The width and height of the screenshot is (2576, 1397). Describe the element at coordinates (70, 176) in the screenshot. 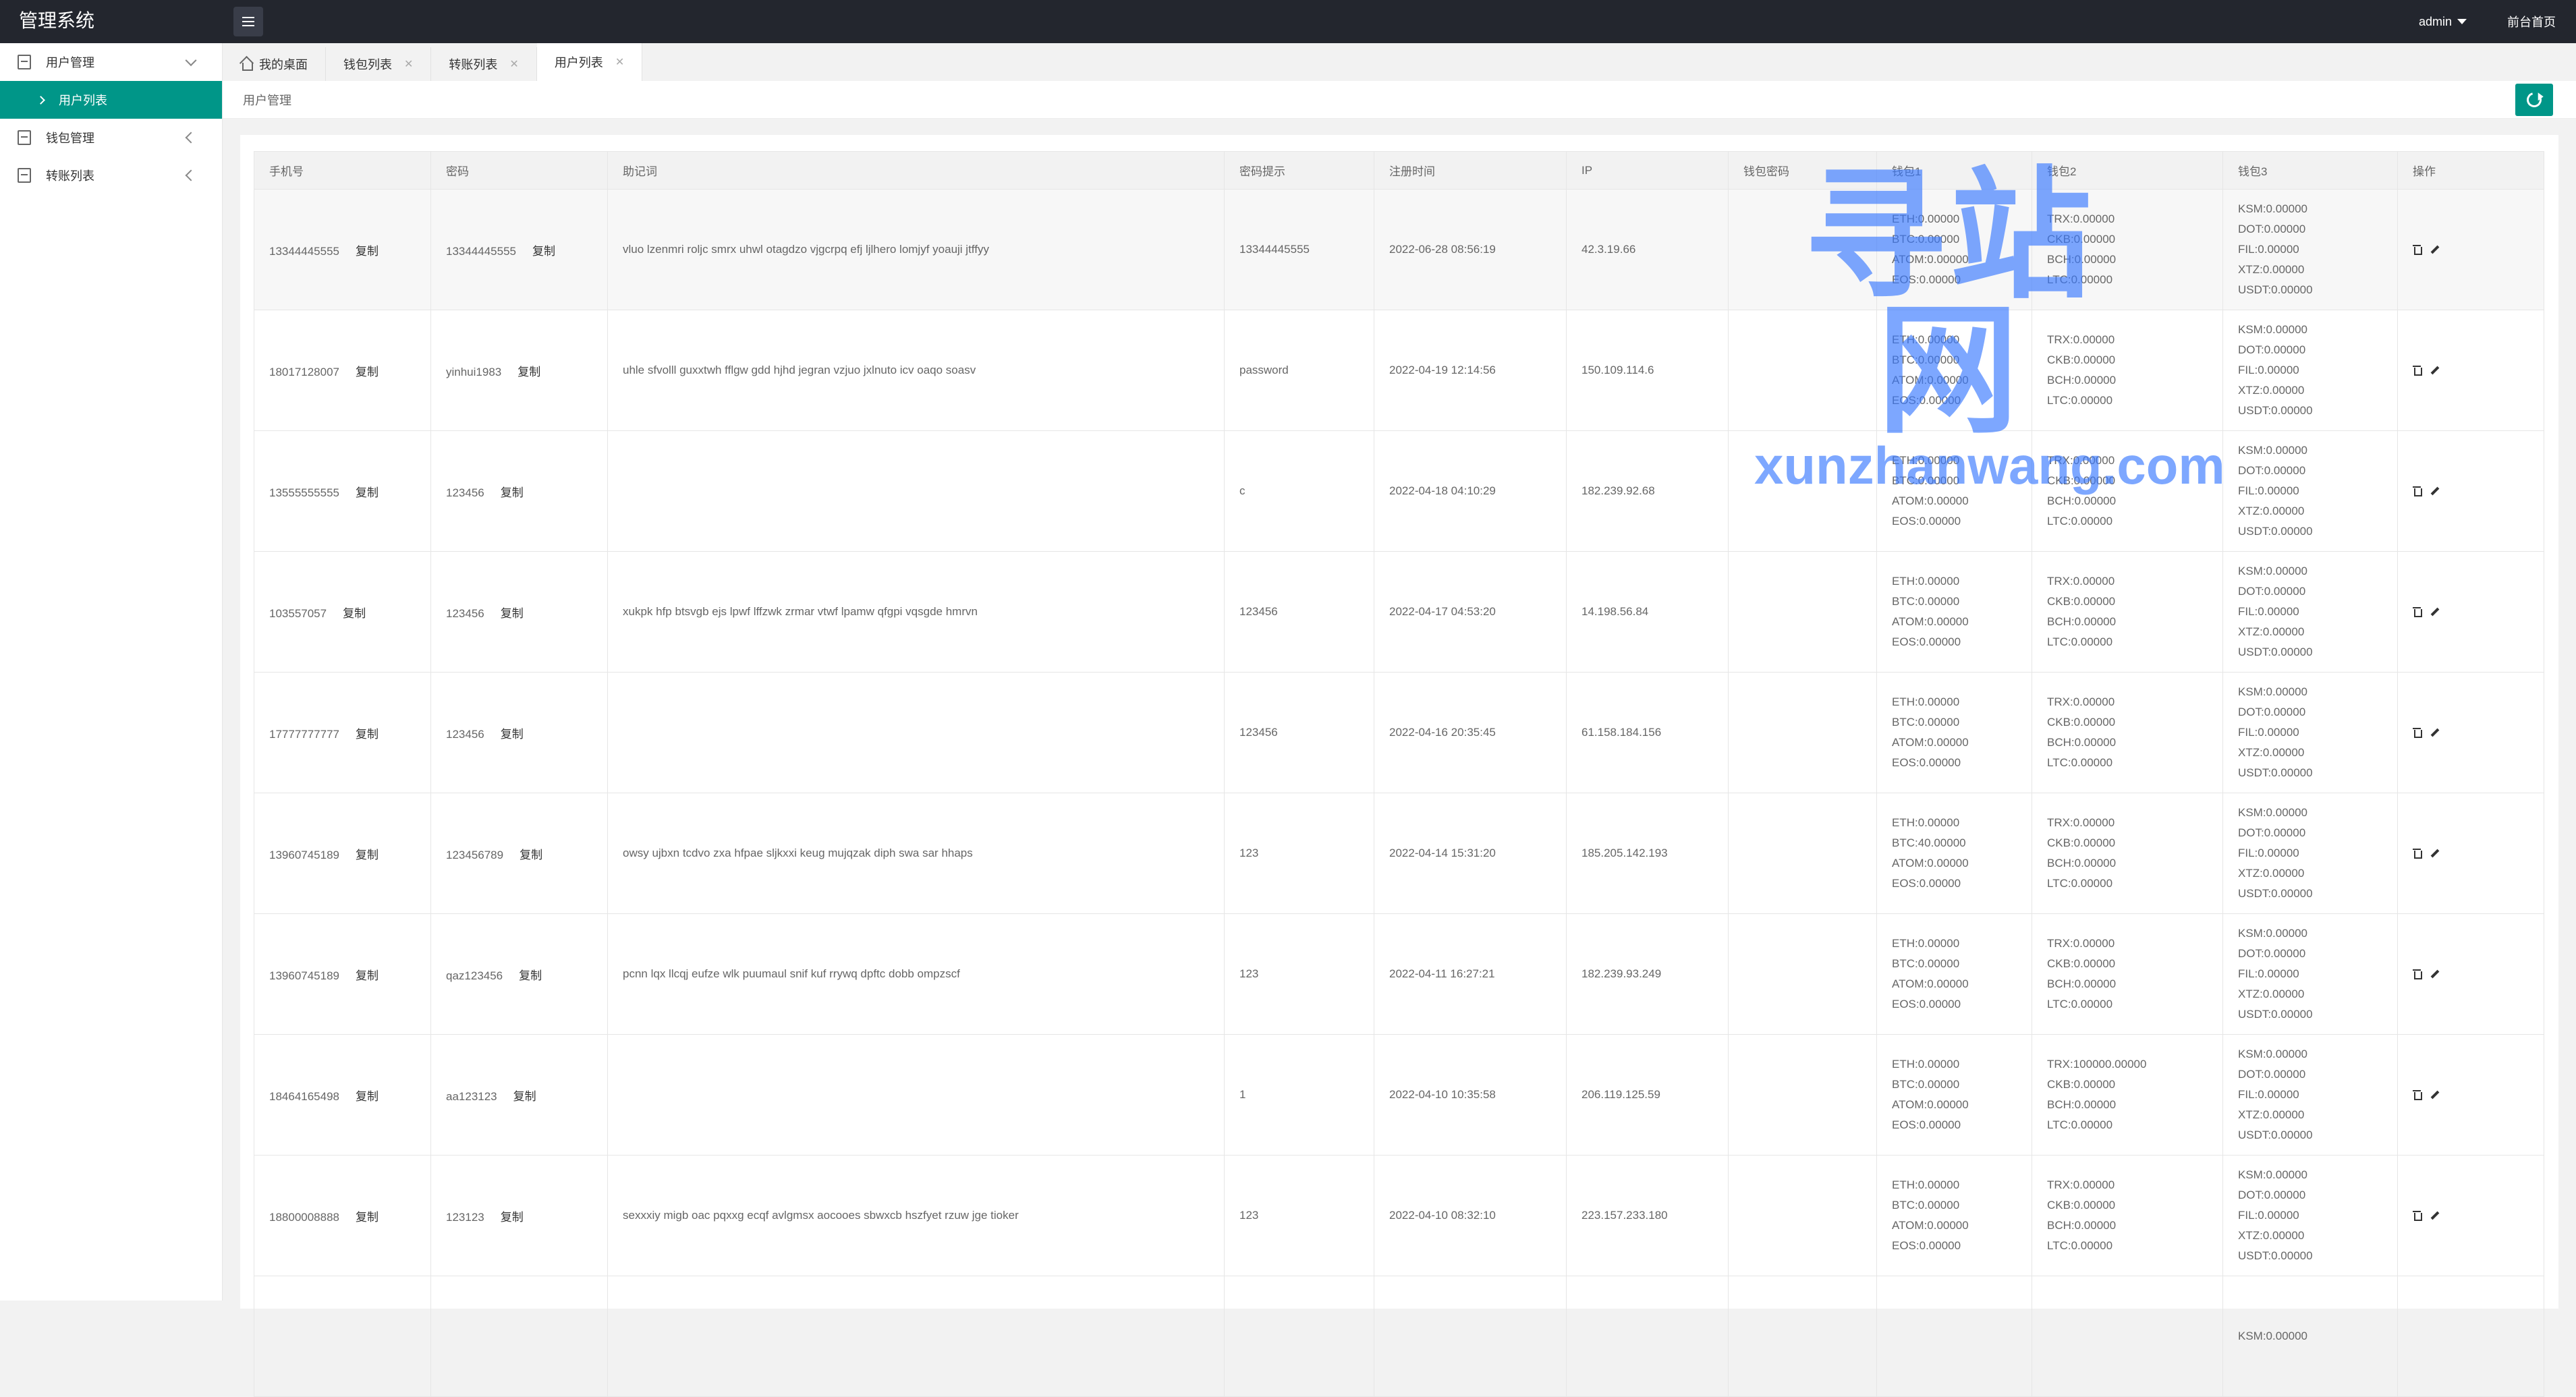

I see `sidebar-item-label: 转账列表` at that location.